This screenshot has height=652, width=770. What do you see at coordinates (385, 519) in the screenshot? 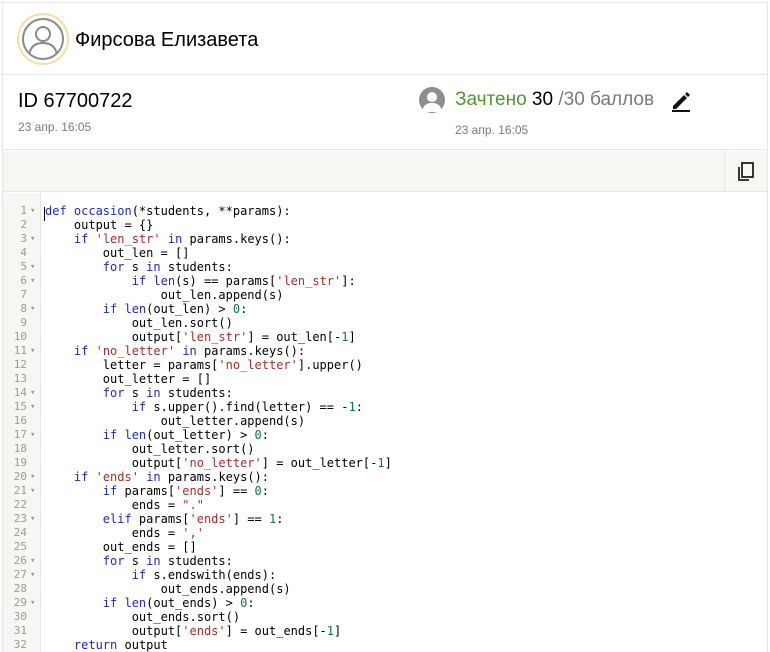
I see `code-line: 23 ▾ elif params['ends'] == 1:` at bounding box center [385, 519].